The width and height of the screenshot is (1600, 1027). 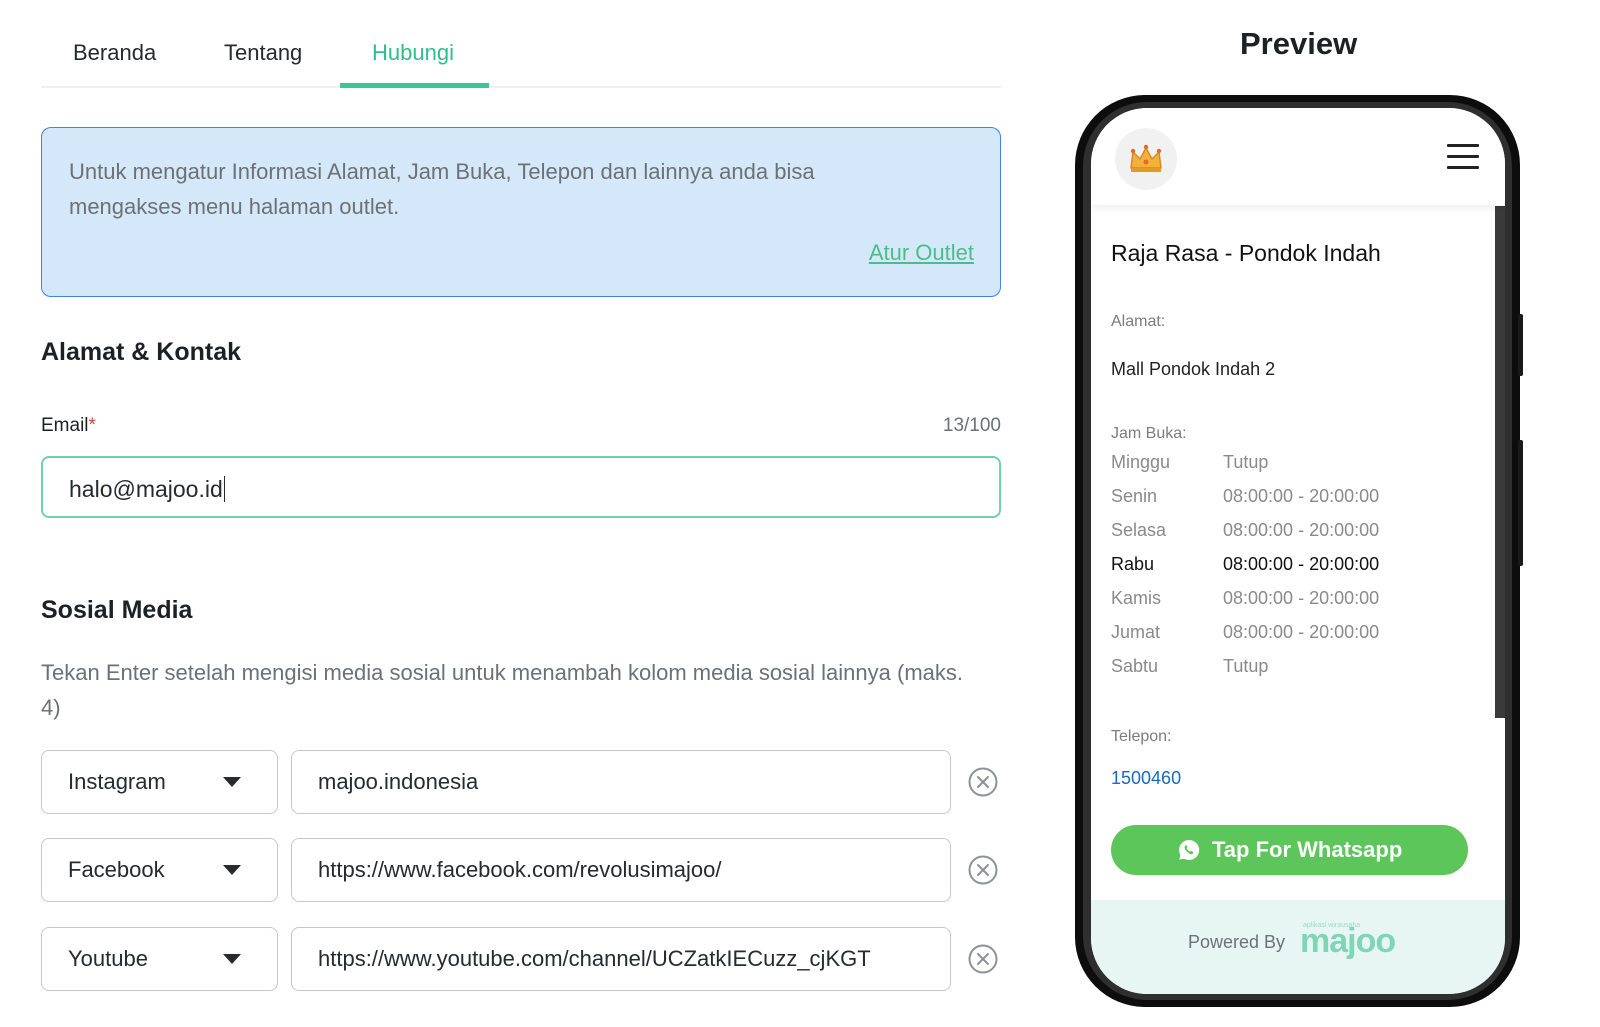 I want to click on phone-number-link: 1500460, so click(x=1146, y=778).